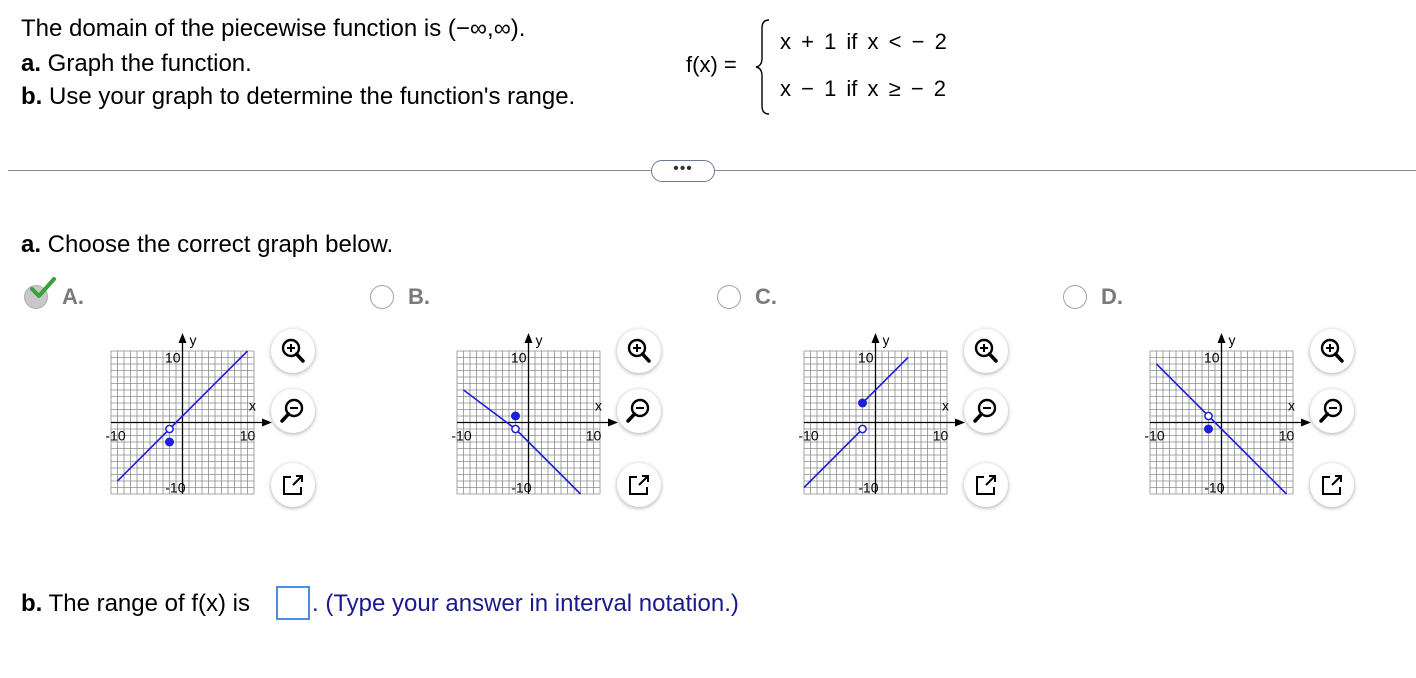 The image size is (1416, 678). I want to click on choice-d: D. y x 10 -10 -10 10, so click(1223, 403).